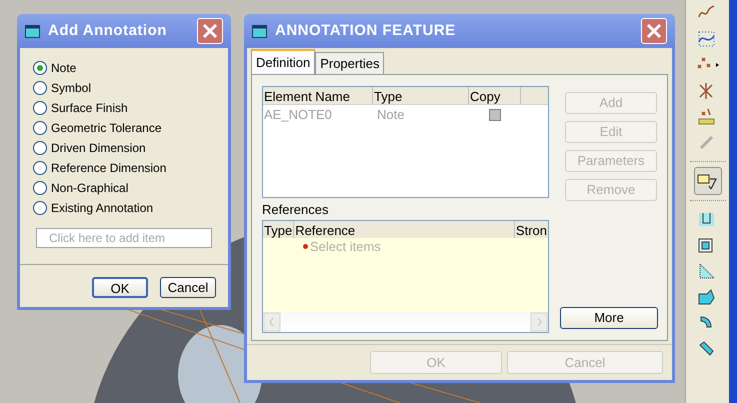 This screenshot has width=737, height=403. I want to click on table-cell-text: Note, so click(391, 115).